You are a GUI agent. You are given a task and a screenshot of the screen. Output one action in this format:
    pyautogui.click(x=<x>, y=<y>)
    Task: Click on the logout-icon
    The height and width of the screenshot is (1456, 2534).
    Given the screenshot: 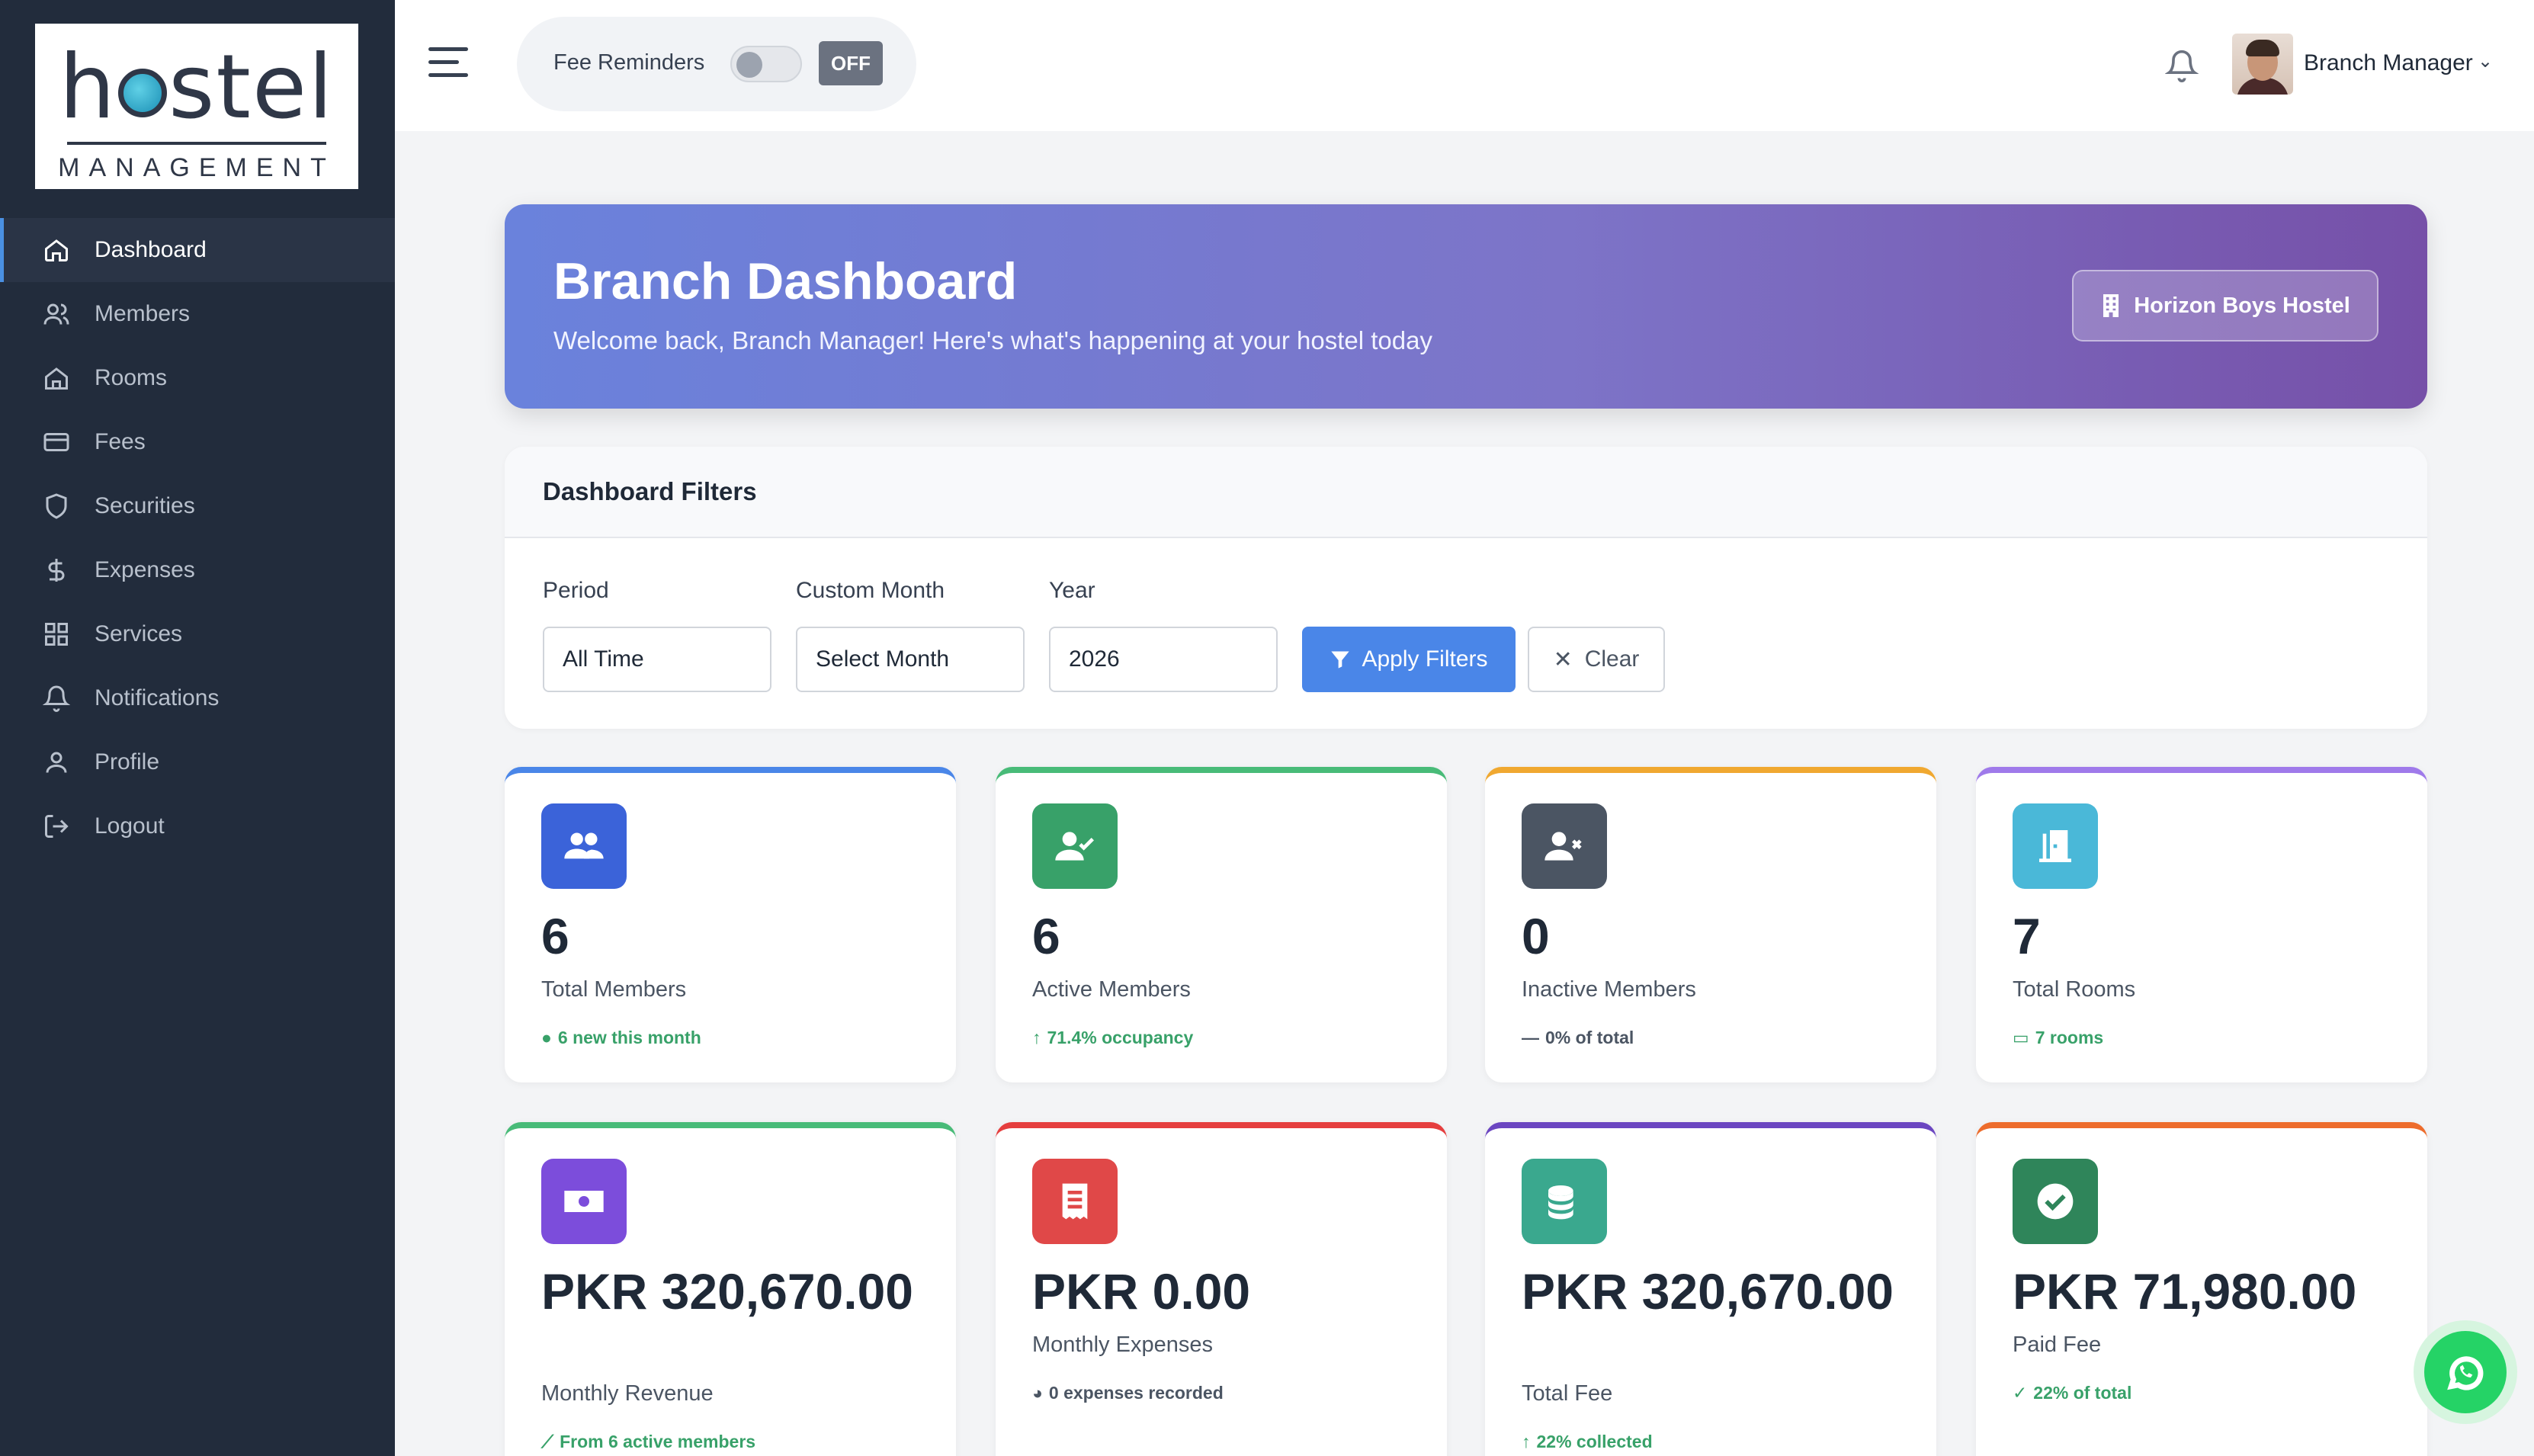 What is the action you would take?
    pyautogui.click(x=56, y=826)
    